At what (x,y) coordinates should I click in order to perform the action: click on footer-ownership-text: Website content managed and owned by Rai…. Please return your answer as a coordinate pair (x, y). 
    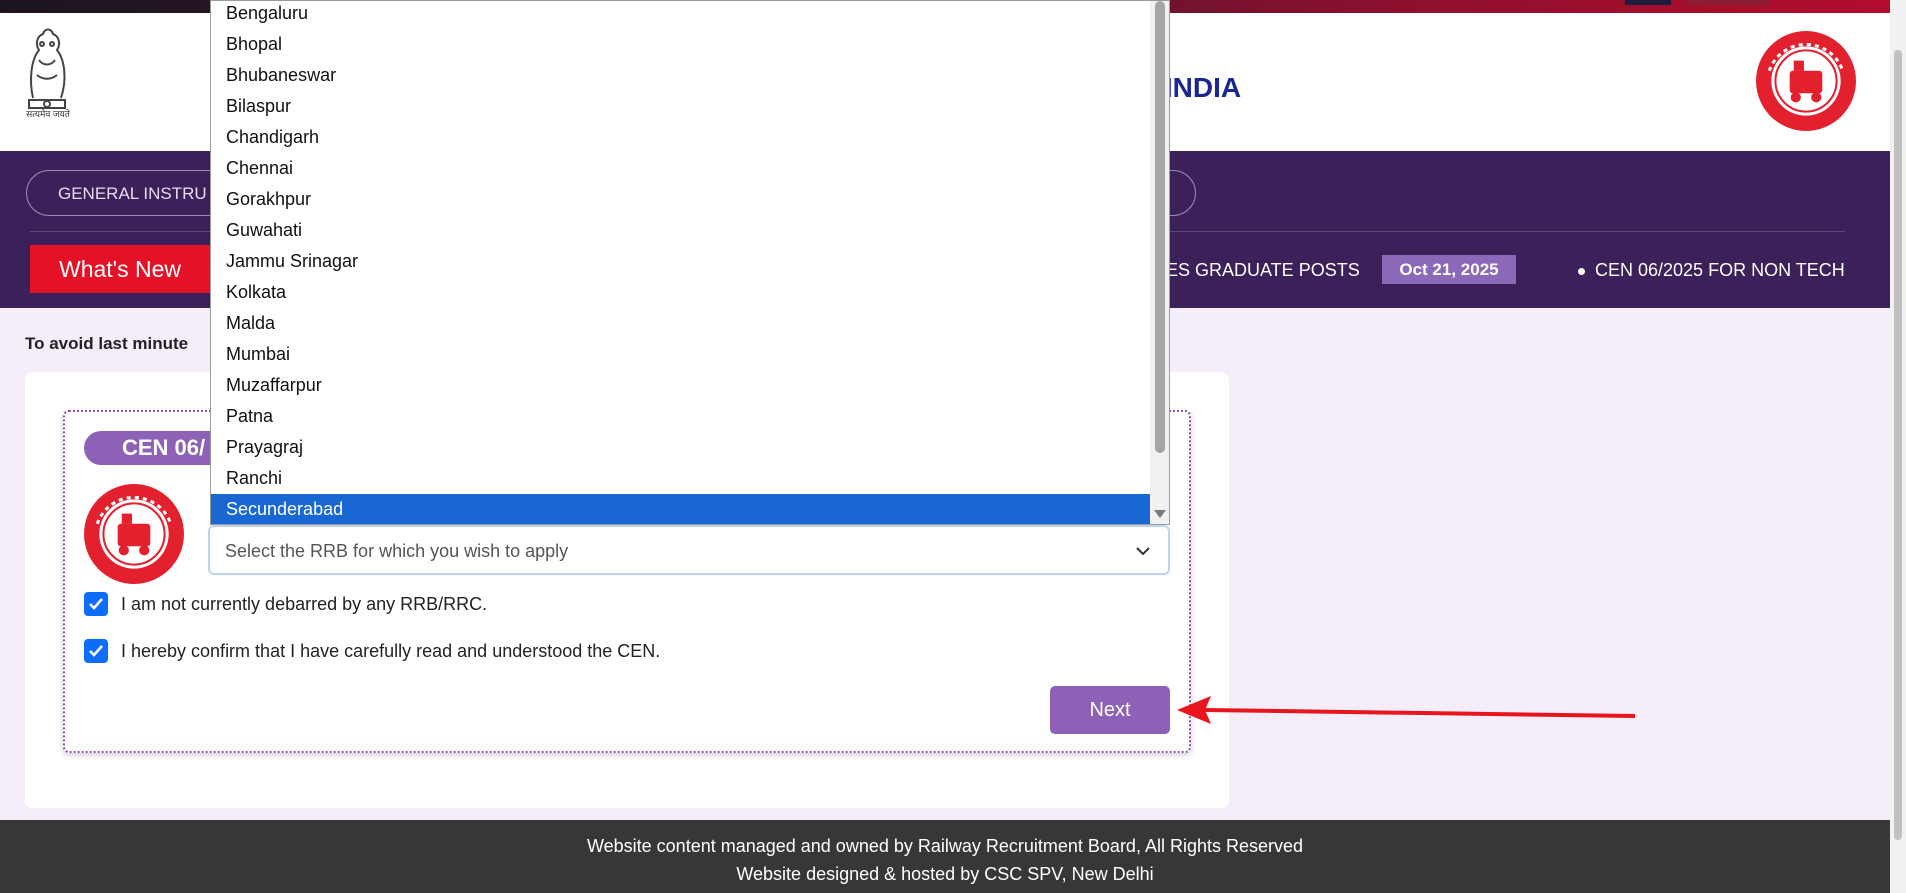
    Looking at the image, I should click on (945, 846).